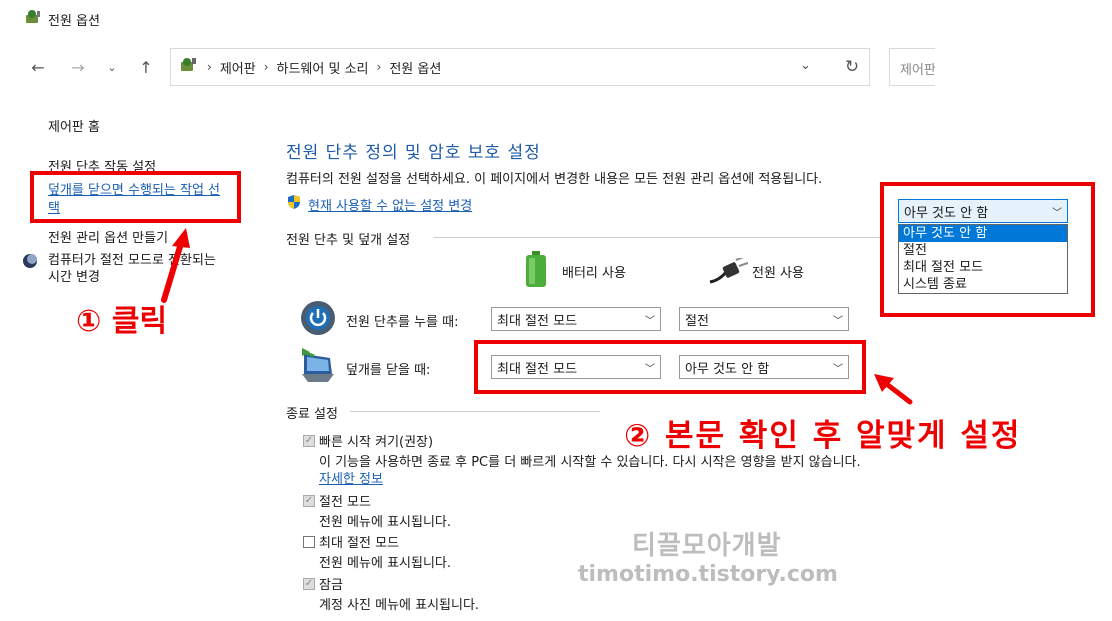 The height and width of the screenshot is (621, 1112). What do you see at coordinates (983, 233) in the screenshot?
I see `dropdown-option: 아무 것도 안 함` at bounding box center [983, 233].